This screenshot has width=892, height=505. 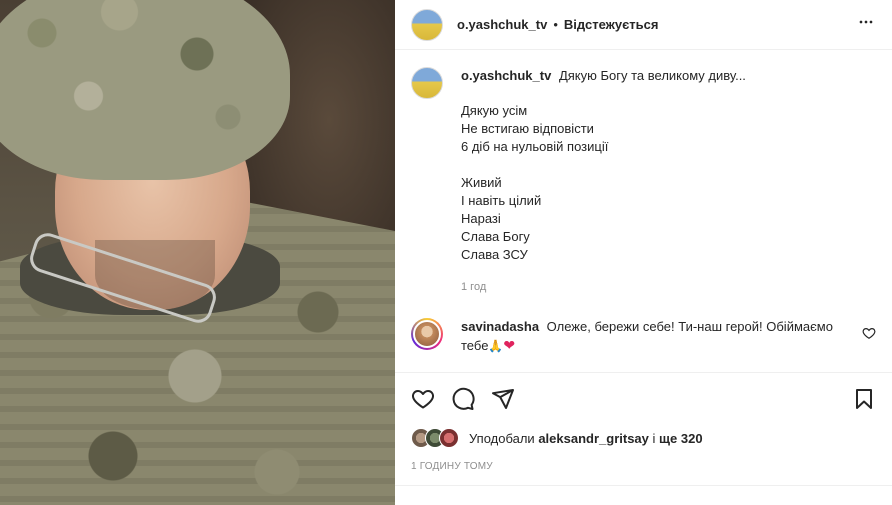 What do you see at coordinates (869, 333) in the screenshot?
I see `comment-like-heart-icon` at bounding box center [869, 333].